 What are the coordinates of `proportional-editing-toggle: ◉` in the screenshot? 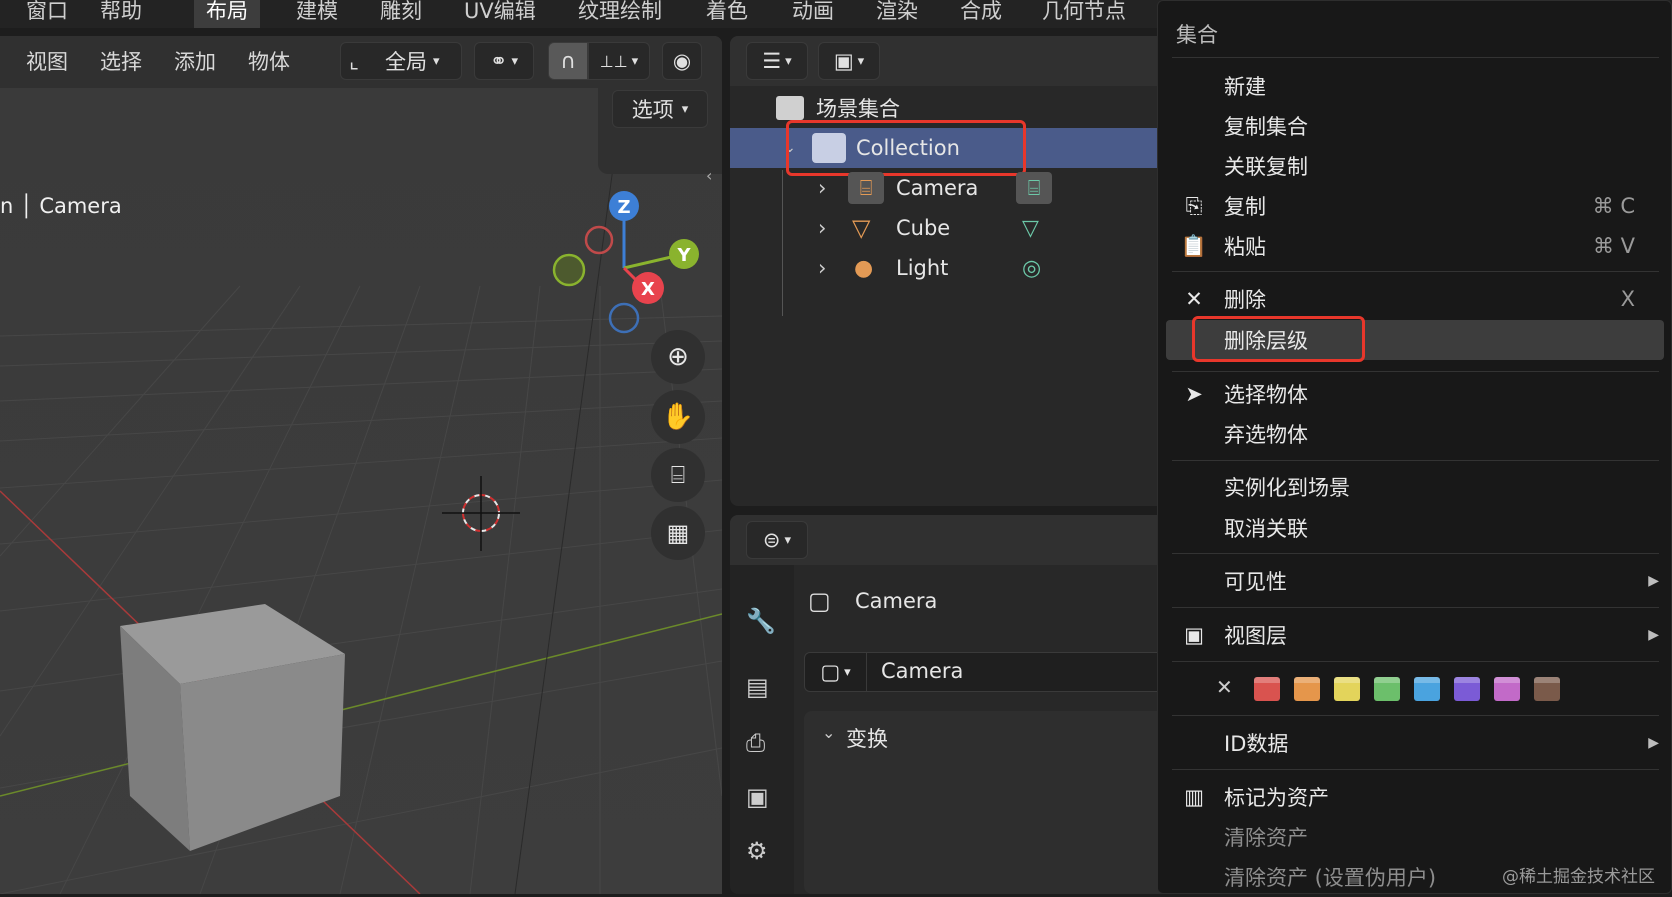 It's located at (682, 61).